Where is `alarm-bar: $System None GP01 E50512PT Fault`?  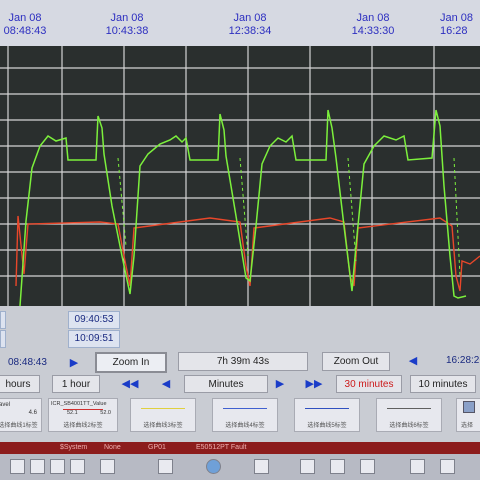
alarm-bar: $System None GP01 E50512PT Fault is located at coordinates (240, 448).